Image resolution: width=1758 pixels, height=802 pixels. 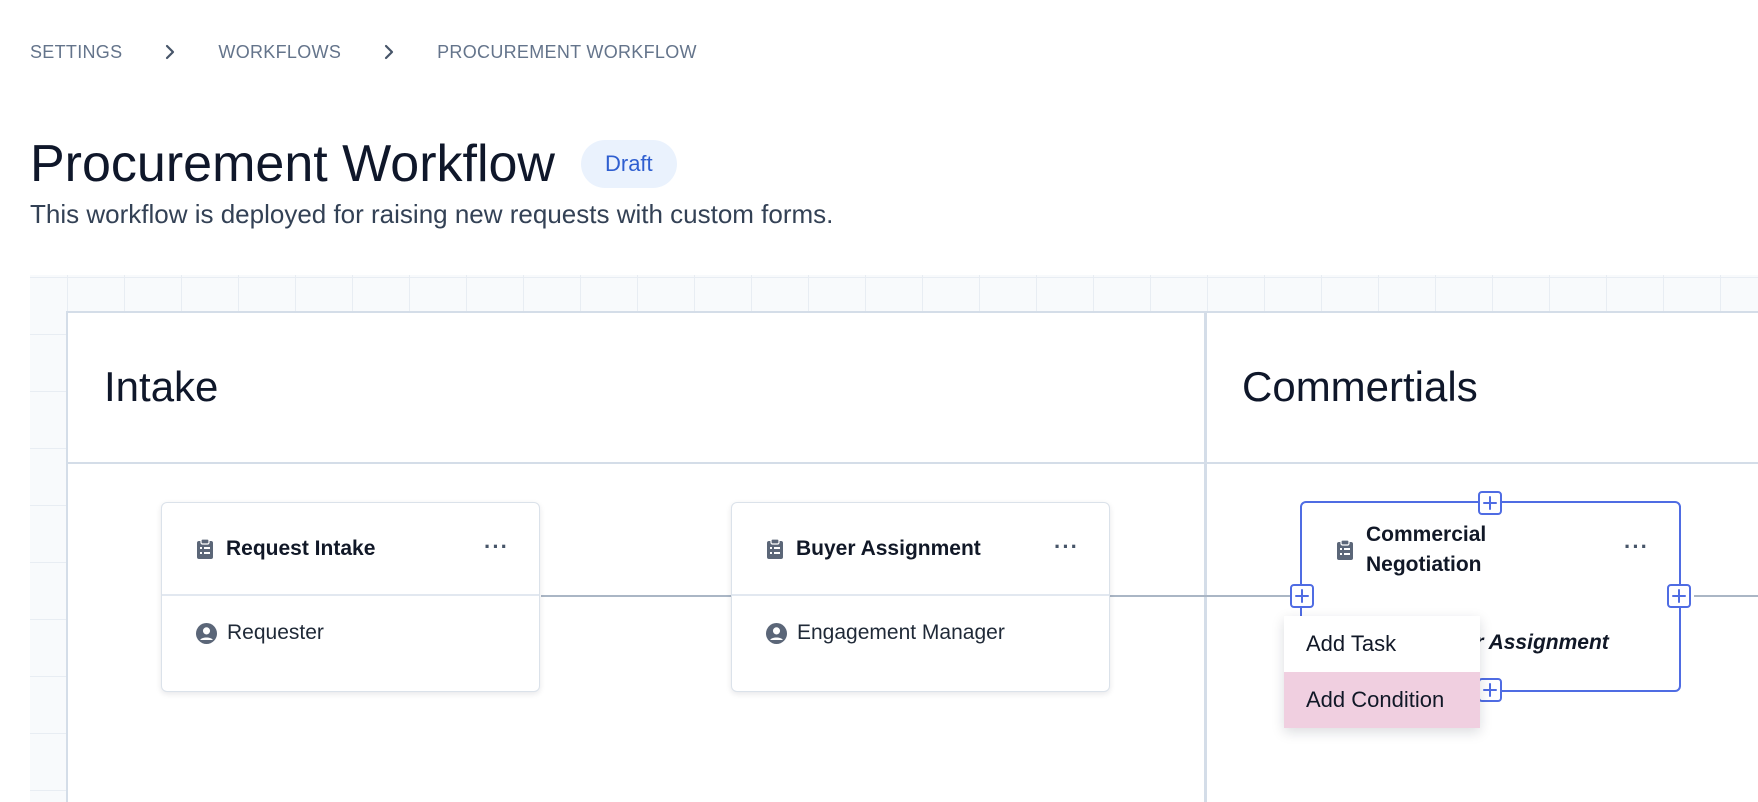 I want to click on card-header: Buyer Assignment, so click(x=920, y=549).